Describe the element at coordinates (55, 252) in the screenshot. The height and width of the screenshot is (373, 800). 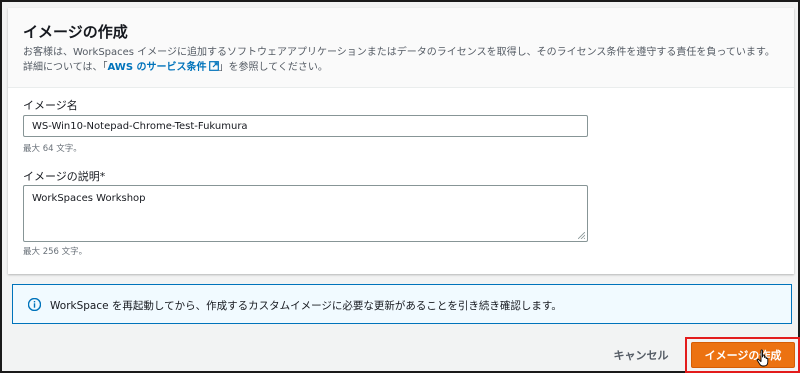
I see `image-description-hint: 最大 256 文字。` at that location.